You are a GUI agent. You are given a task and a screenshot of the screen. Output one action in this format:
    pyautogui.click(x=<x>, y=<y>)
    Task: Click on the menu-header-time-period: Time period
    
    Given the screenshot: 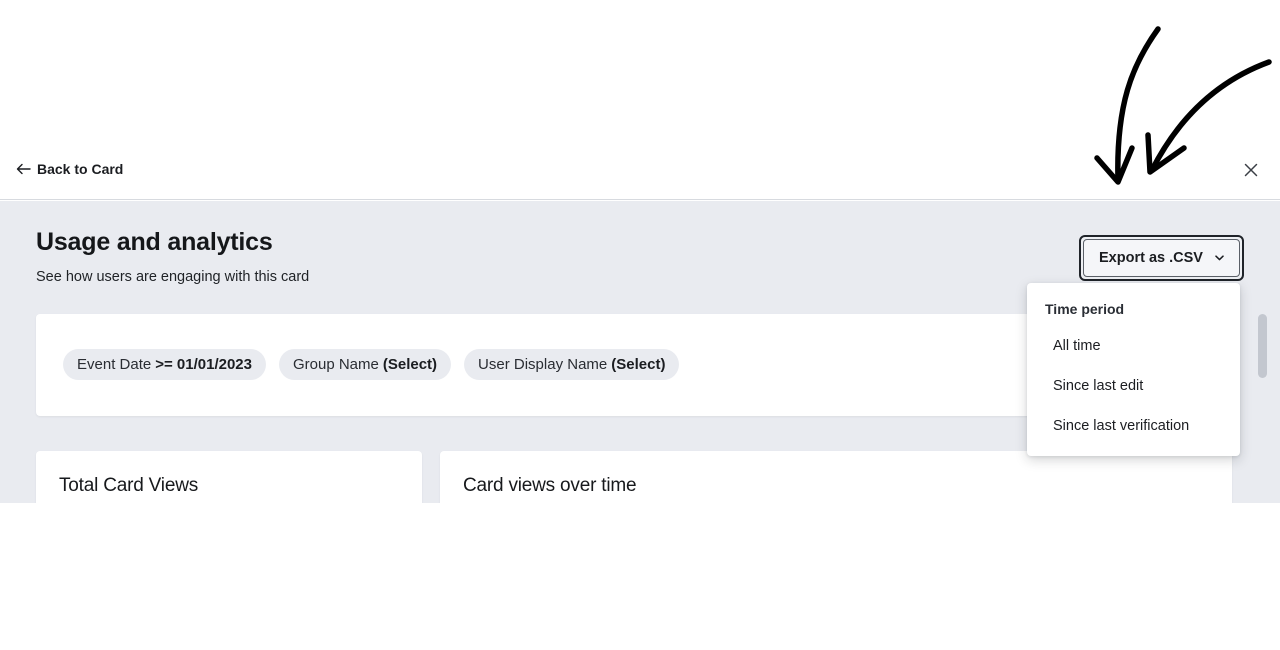 What is the action you would take?
    pyautogui.click(x=1085, y=309)
    